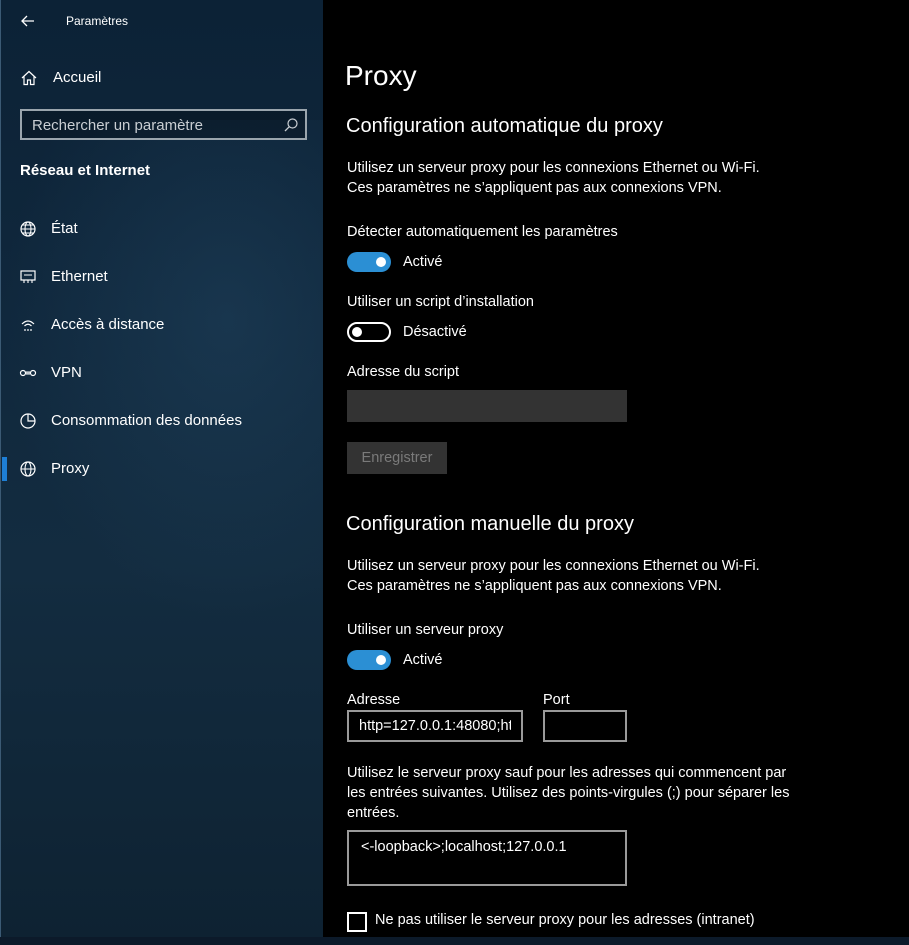 The width and height of the screenshot is (909, 945). Describe the element at coordinates (435, 726) in the screenshot. I see `address-input` at that location.